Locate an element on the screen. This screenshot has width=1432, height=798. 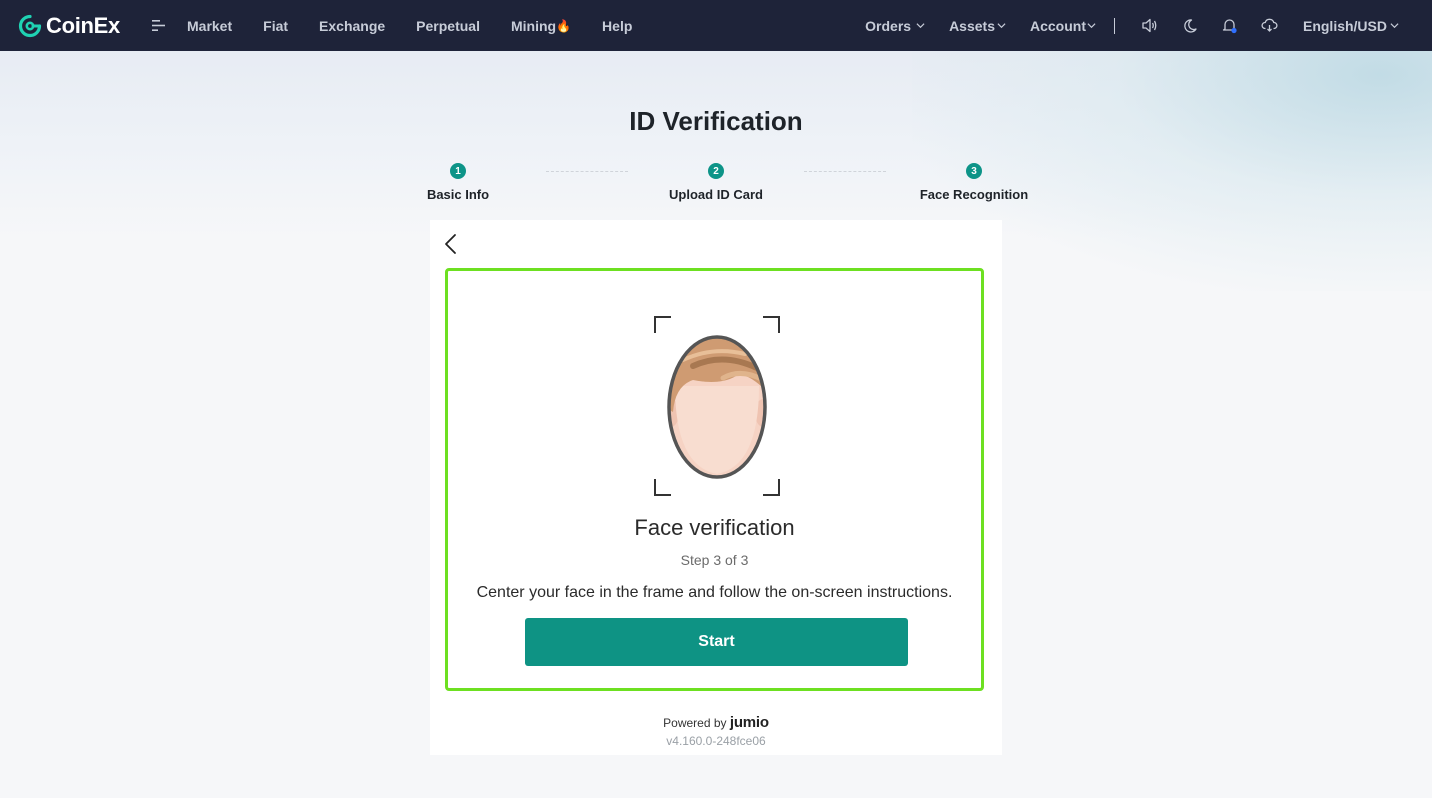
step-label: Basic Info is located at coordinates (458, 194).